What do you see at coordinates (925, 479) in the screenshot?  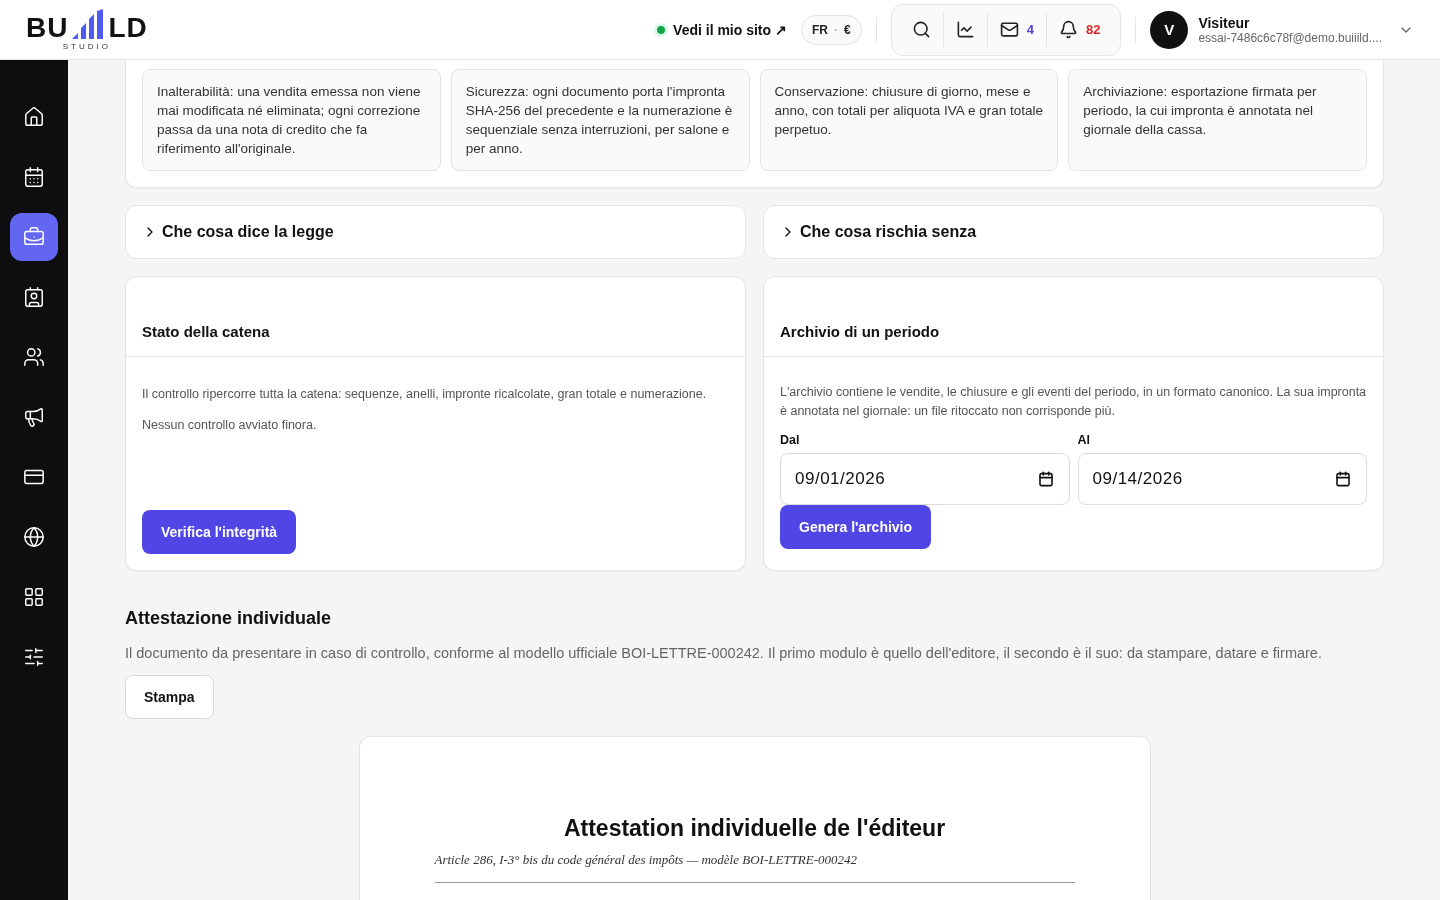 I see `date-field: 09/01/2026` at bounding box center [925, 479].